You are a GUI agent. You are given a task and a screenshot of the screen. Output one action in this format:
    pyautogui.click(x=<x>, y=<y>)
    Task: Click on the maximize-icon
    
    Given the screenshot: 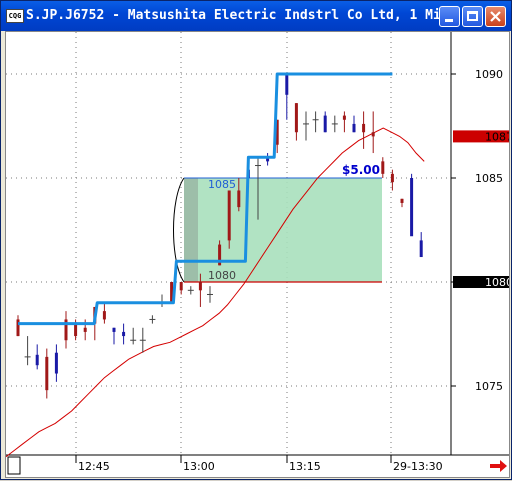 What is the action you would take?
    pyautogui.click(x=472, y=16)
    